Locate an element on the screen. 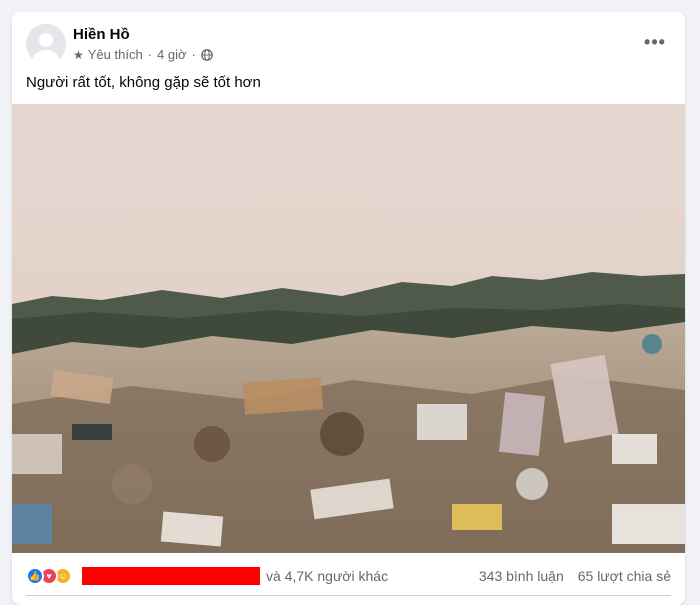 The height and width of the screenshot is (605, 700). comments-count: 343 bình luận is located at coordinates (521, 576).